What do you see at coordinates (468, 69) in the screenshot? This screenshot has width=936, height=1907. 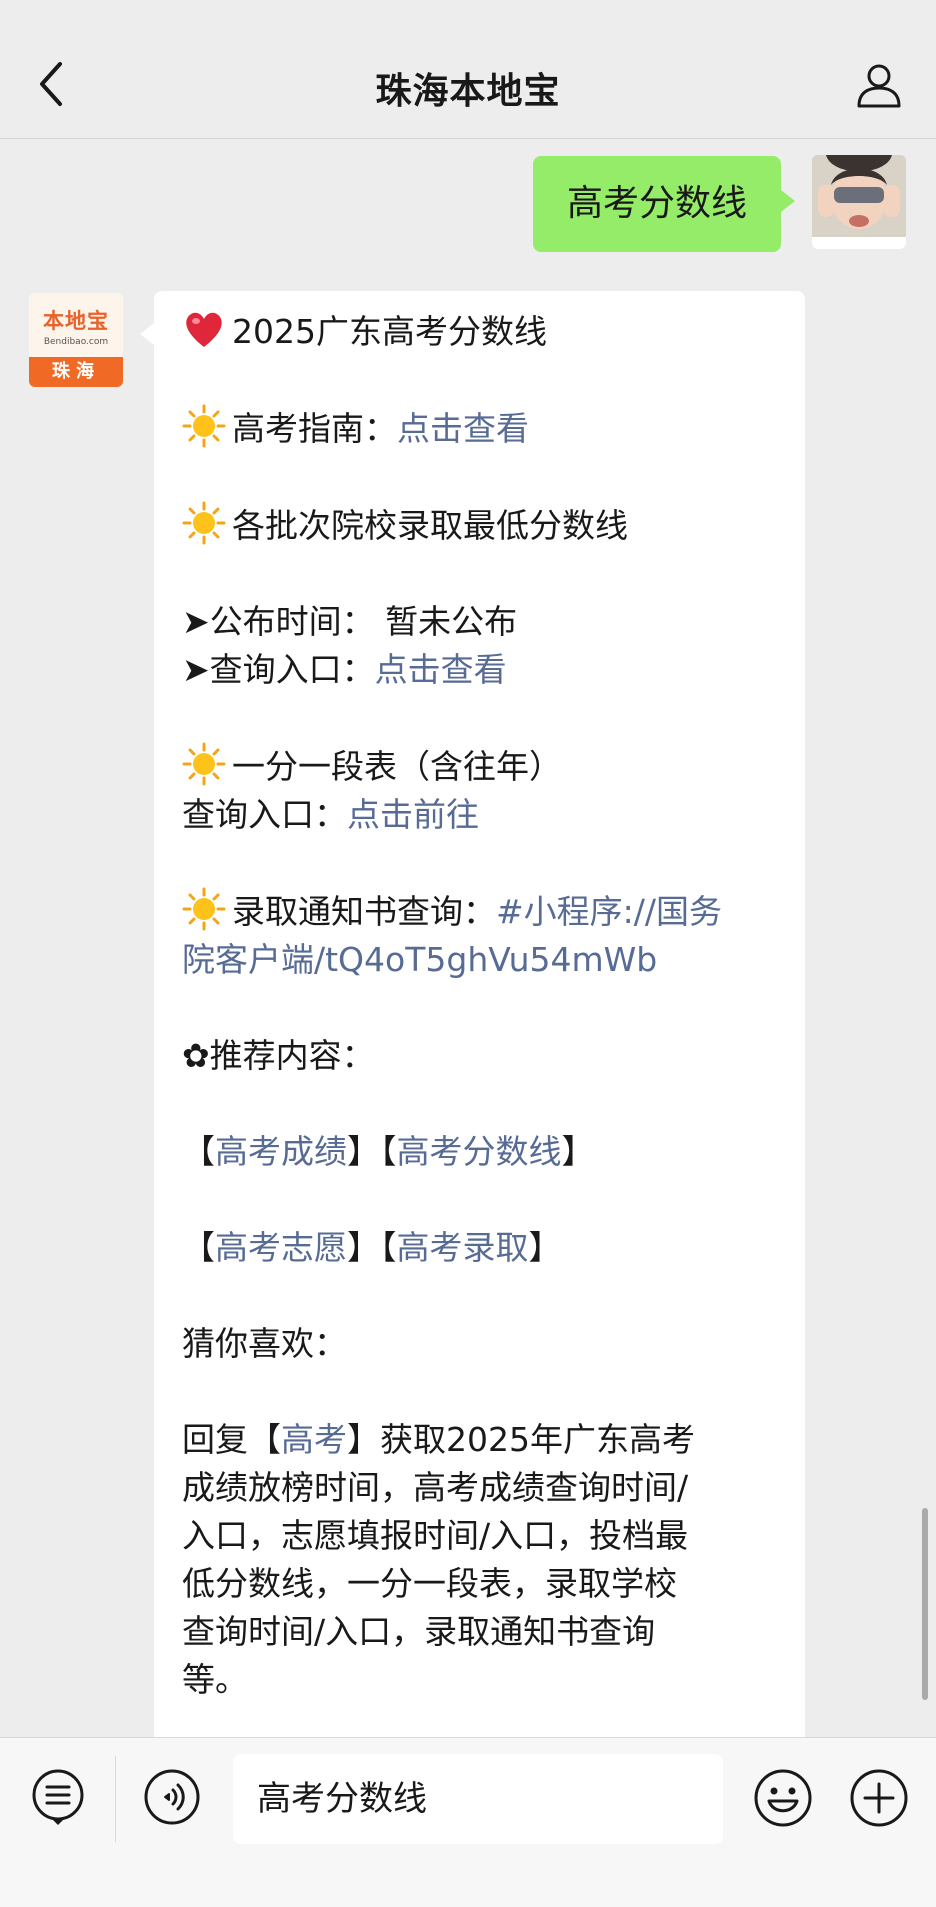 I see `header-bar: 珠海本地宝` at bounding box center [468, 69].